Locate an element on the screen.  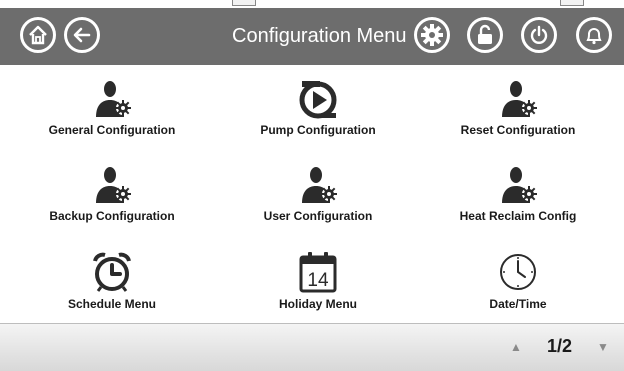
bell-icon is located at coordinates (594, 36).